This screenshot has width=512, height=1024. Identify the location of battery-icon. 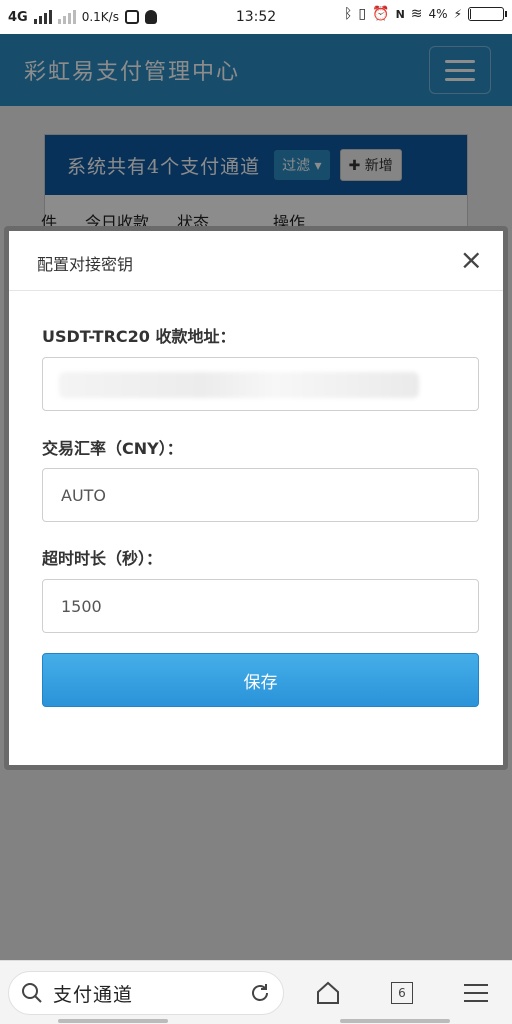
(487, 14).